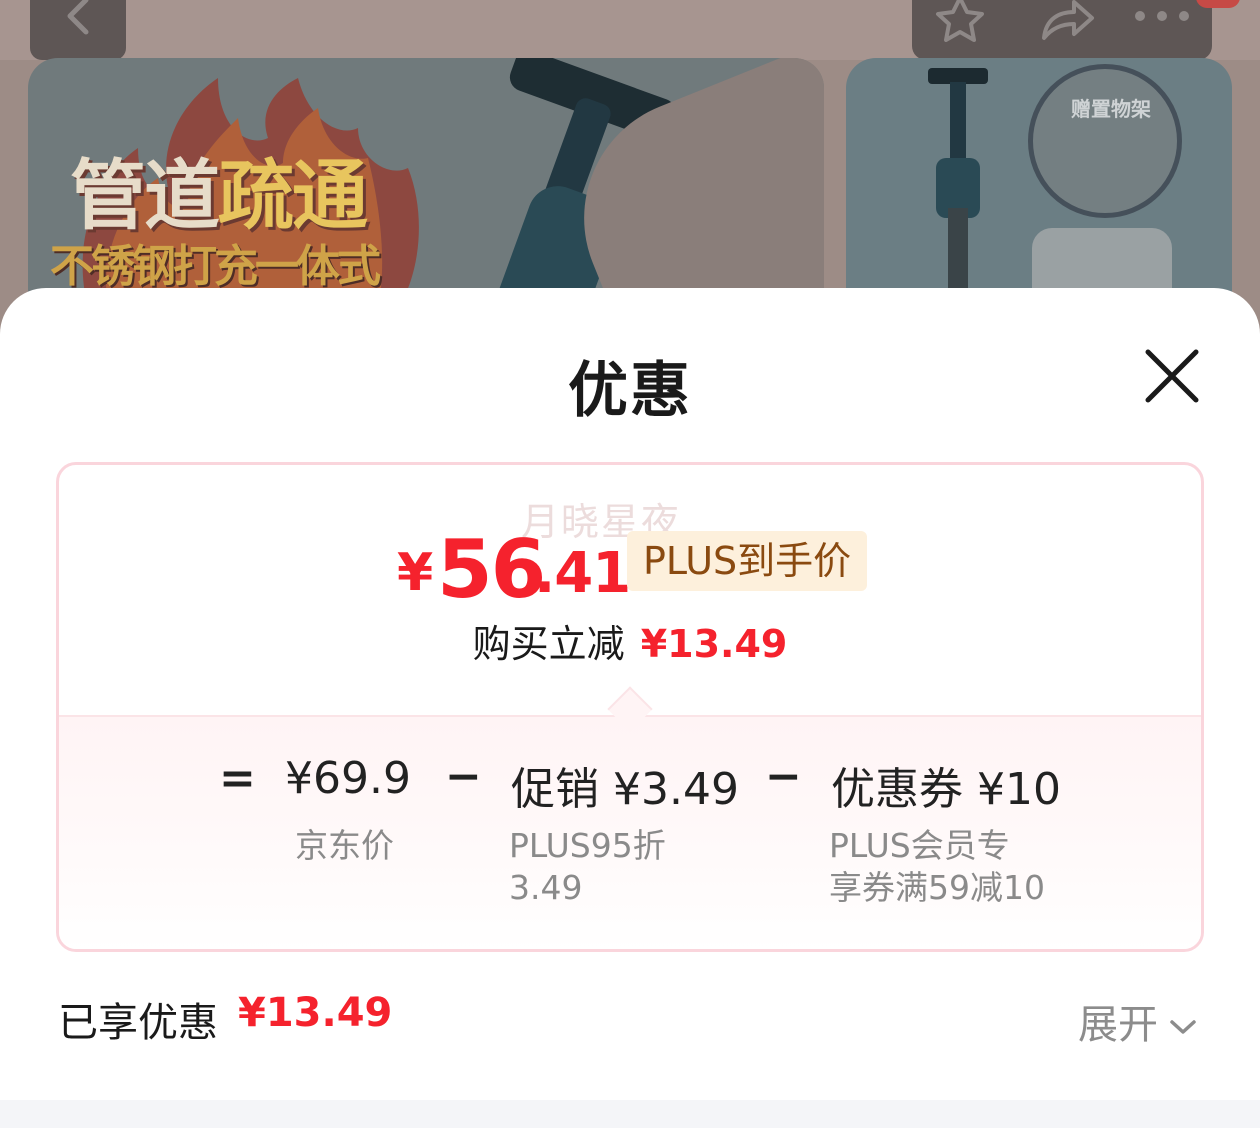 The width and height of the screenshot is (1260, 1128). What do you see at coordinates (1162, 21) in the screenshot?
I see `more-icon` at bounding box center [1162, 21].